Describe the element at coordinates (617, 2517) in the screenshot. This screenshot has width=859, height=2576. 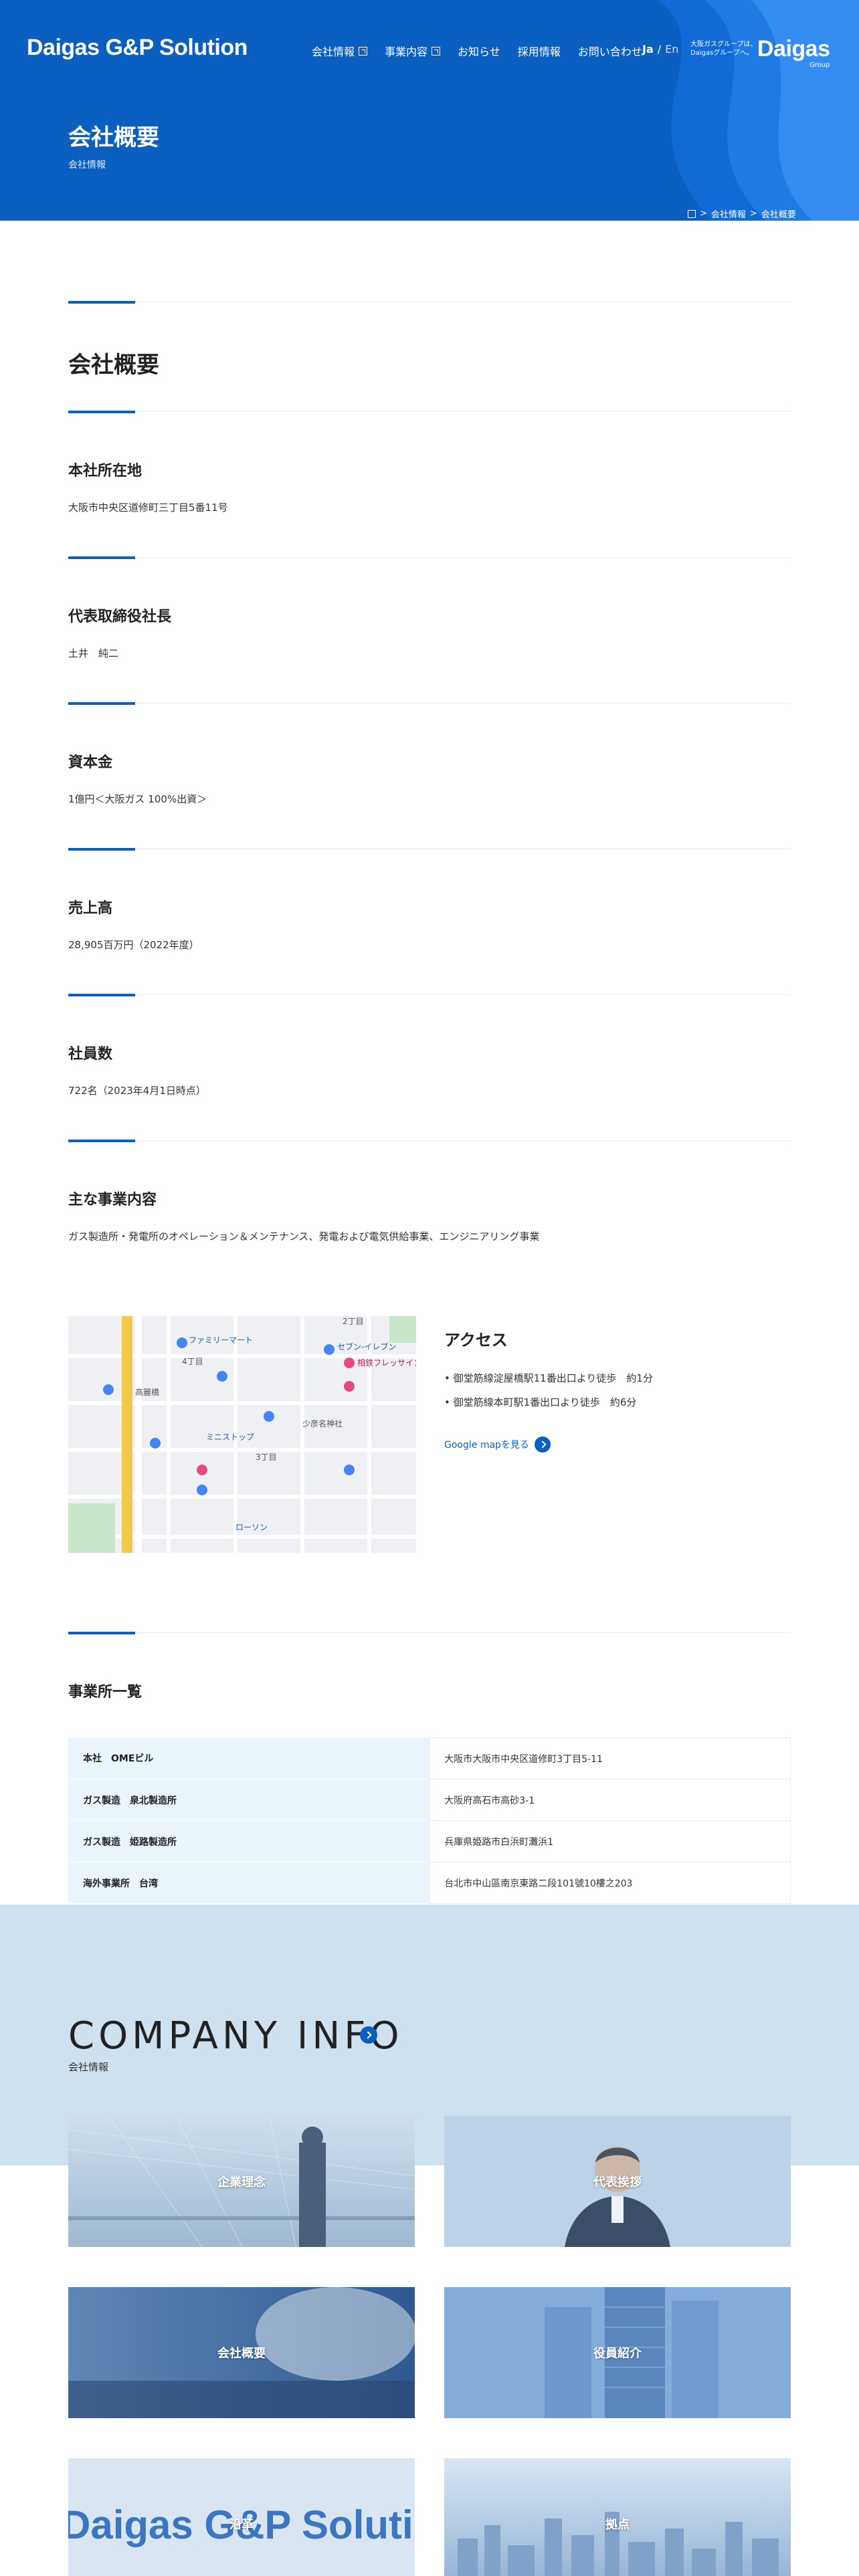
I see `card-locations: 拠点` at that location.